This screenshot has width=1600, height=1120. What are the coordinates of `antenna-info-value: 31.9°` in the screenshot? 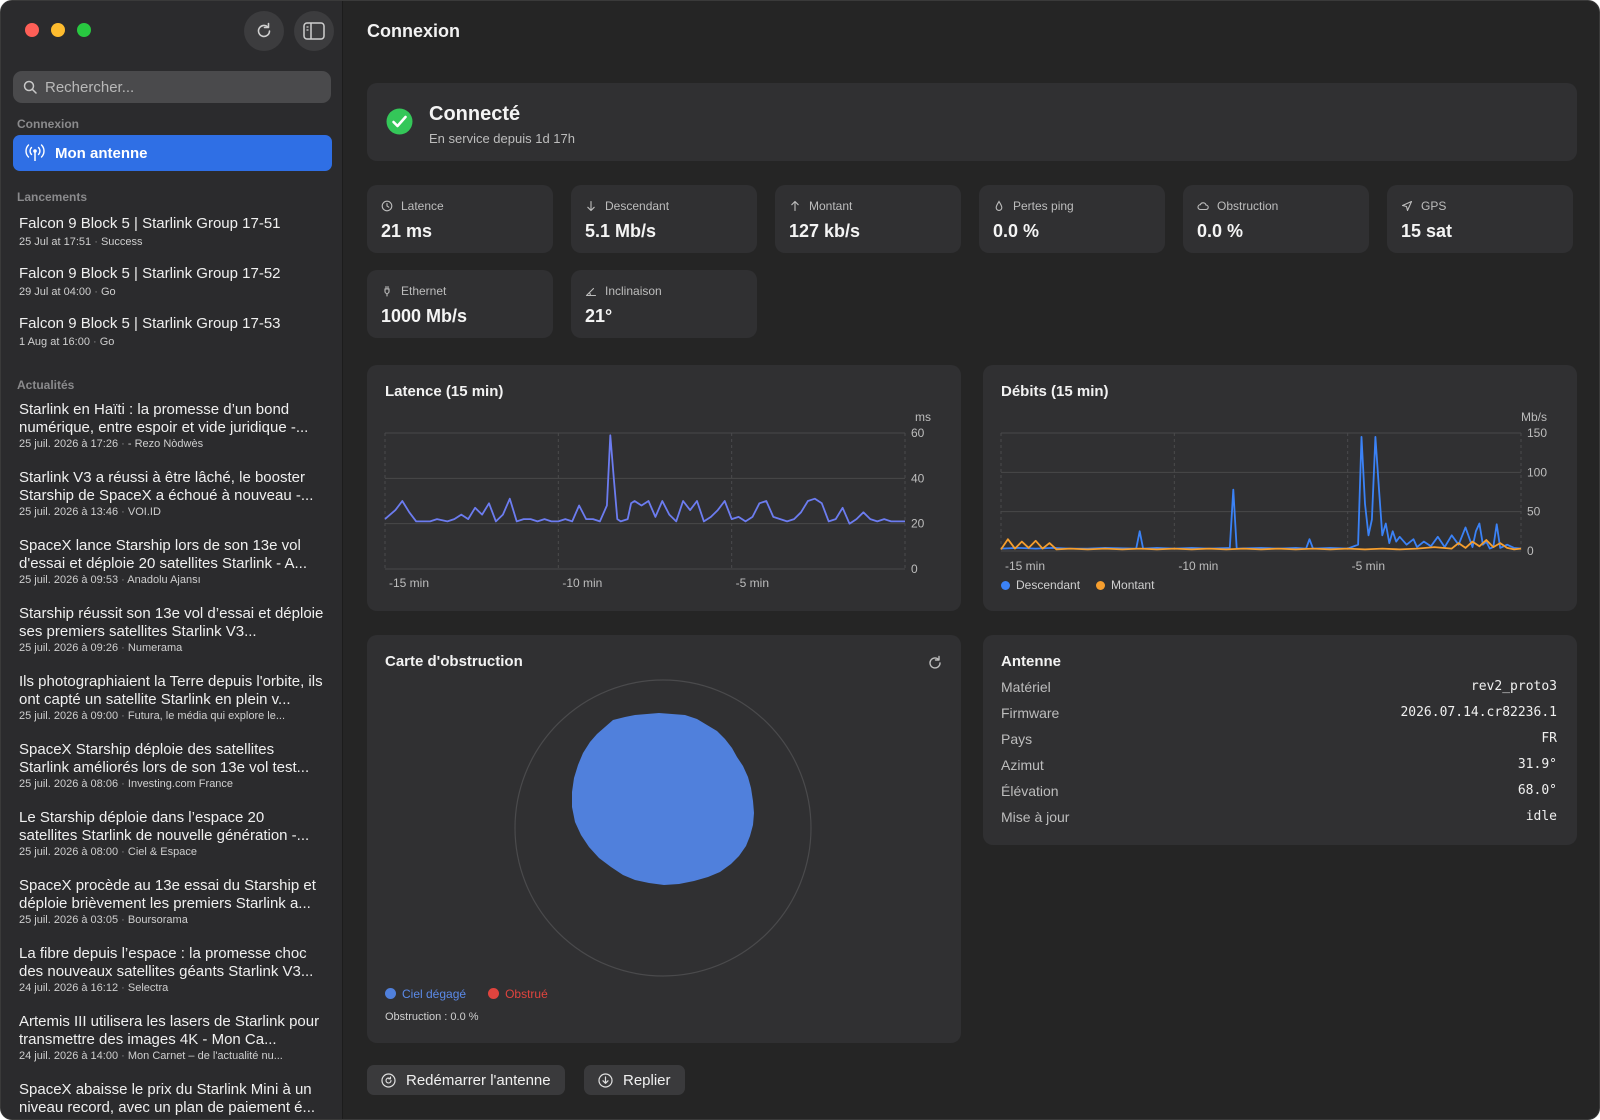 It's located at (1537, 764).